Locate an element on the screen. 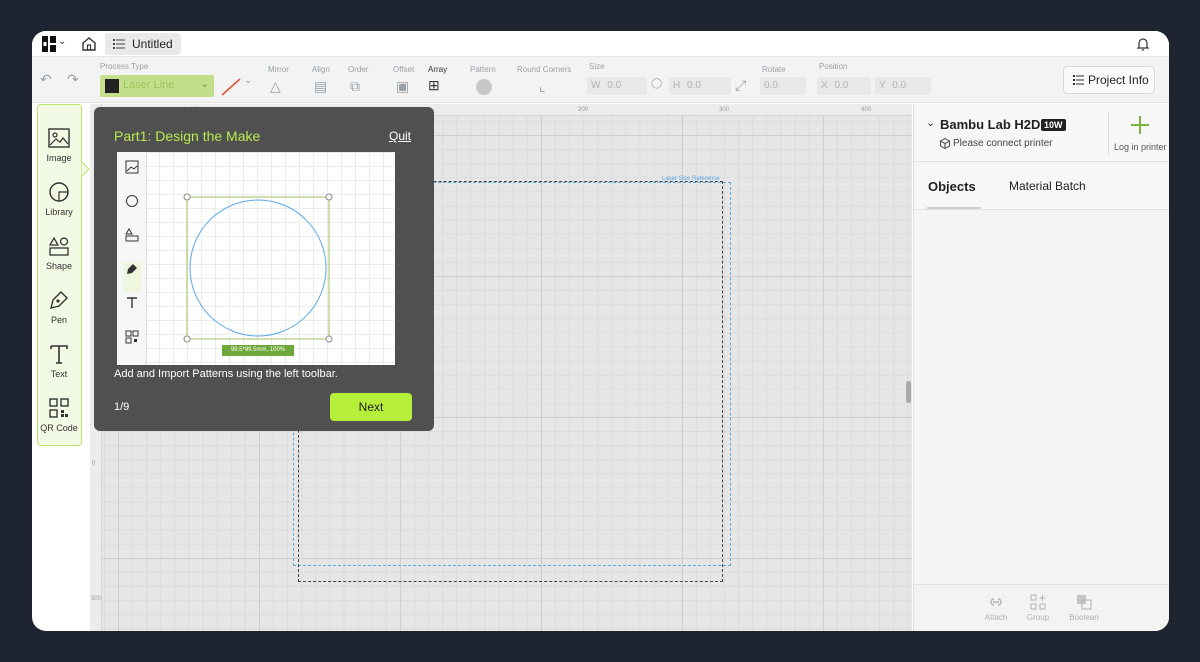 This screenshot has height=662, width=1200. boolean-button: Boolean is located at coordinates (1084, 608).